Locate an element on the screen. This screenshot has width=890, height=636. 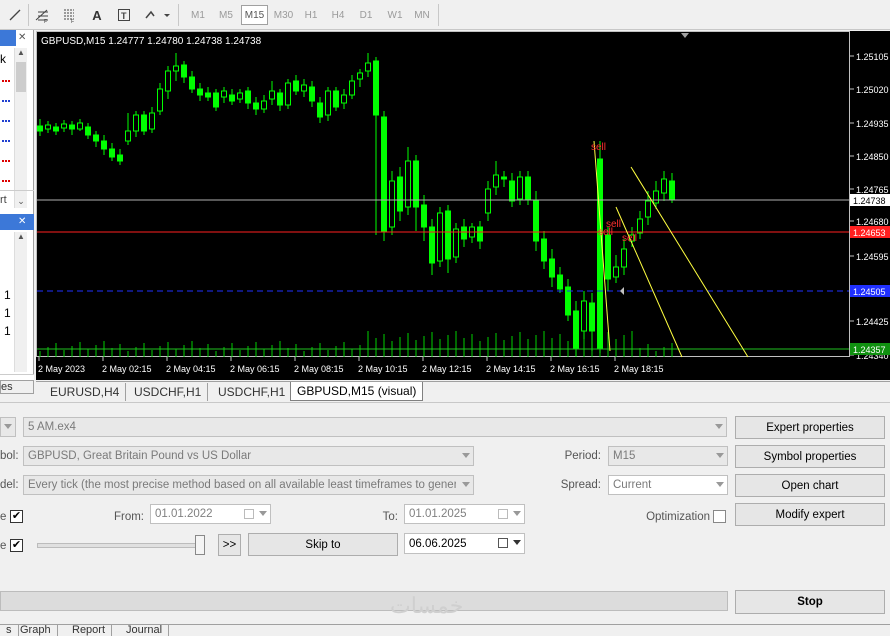
skip-to-button: Skip to is located at coordinates (323, 544).